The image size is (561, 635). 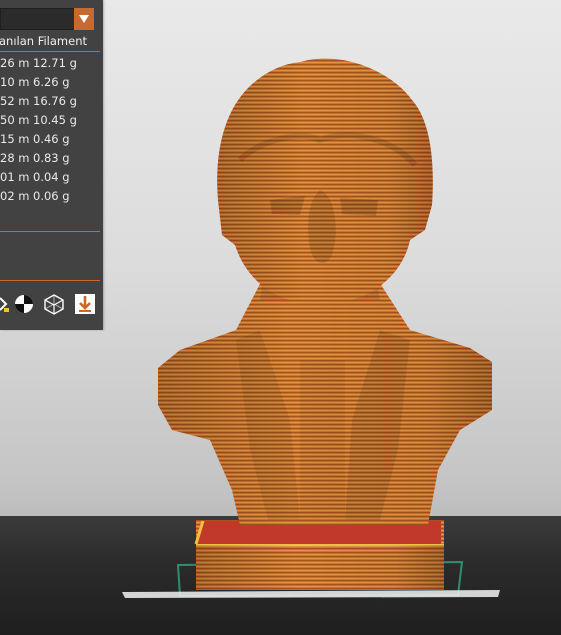 I want to click on color-scheme-icon, so click(x=24, y=304).